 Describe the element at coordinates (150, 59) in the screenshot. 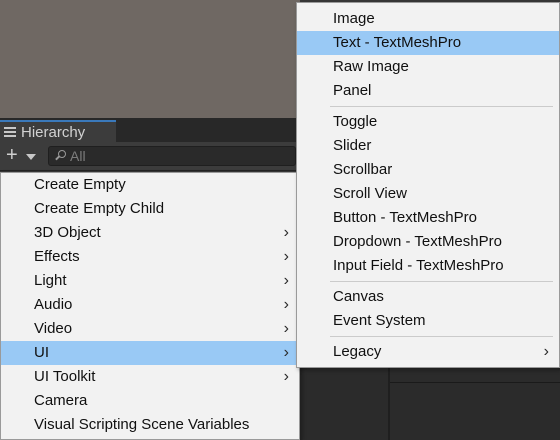

I see `scene-view` at that location.